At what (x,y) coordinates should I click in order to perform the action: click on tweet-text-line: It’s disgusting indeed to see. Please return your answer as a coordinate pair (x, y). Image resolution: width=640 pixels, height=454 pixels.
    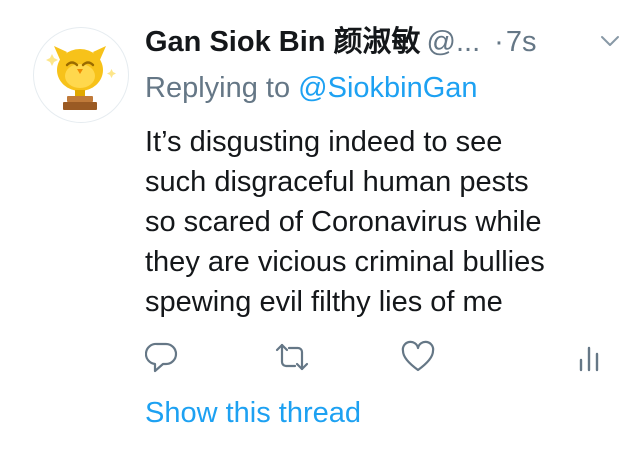
    Looking at the image, I should click on (324, 142).